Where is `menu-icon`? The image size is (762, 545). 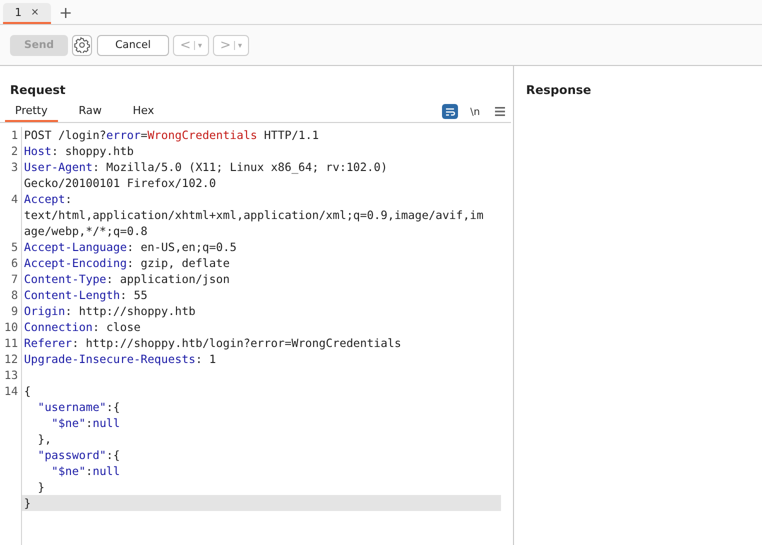 menu-icon is located at coordinates (500, 111).